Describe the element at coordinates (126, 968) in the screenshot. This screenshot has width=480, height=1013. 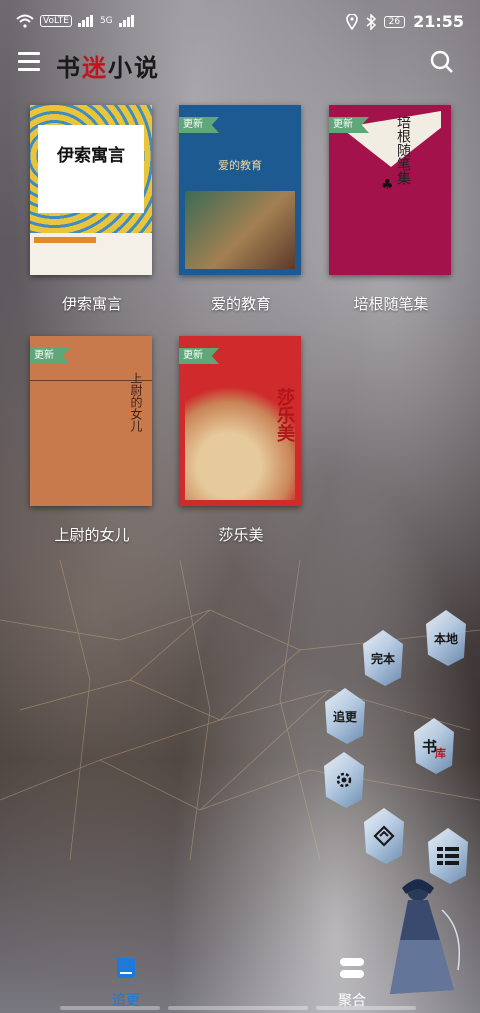
I see `book-icon` at that location.